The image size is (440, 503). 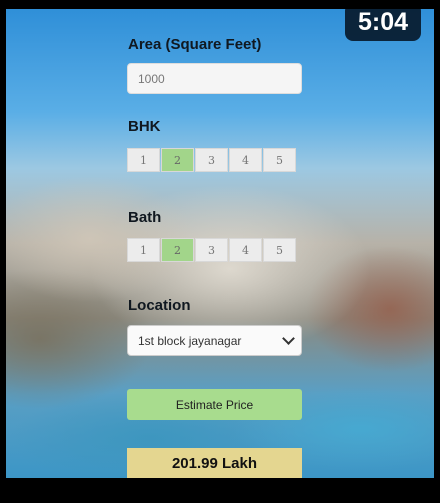 I want to click on area-input: 1000, so click(x=214, y=78).